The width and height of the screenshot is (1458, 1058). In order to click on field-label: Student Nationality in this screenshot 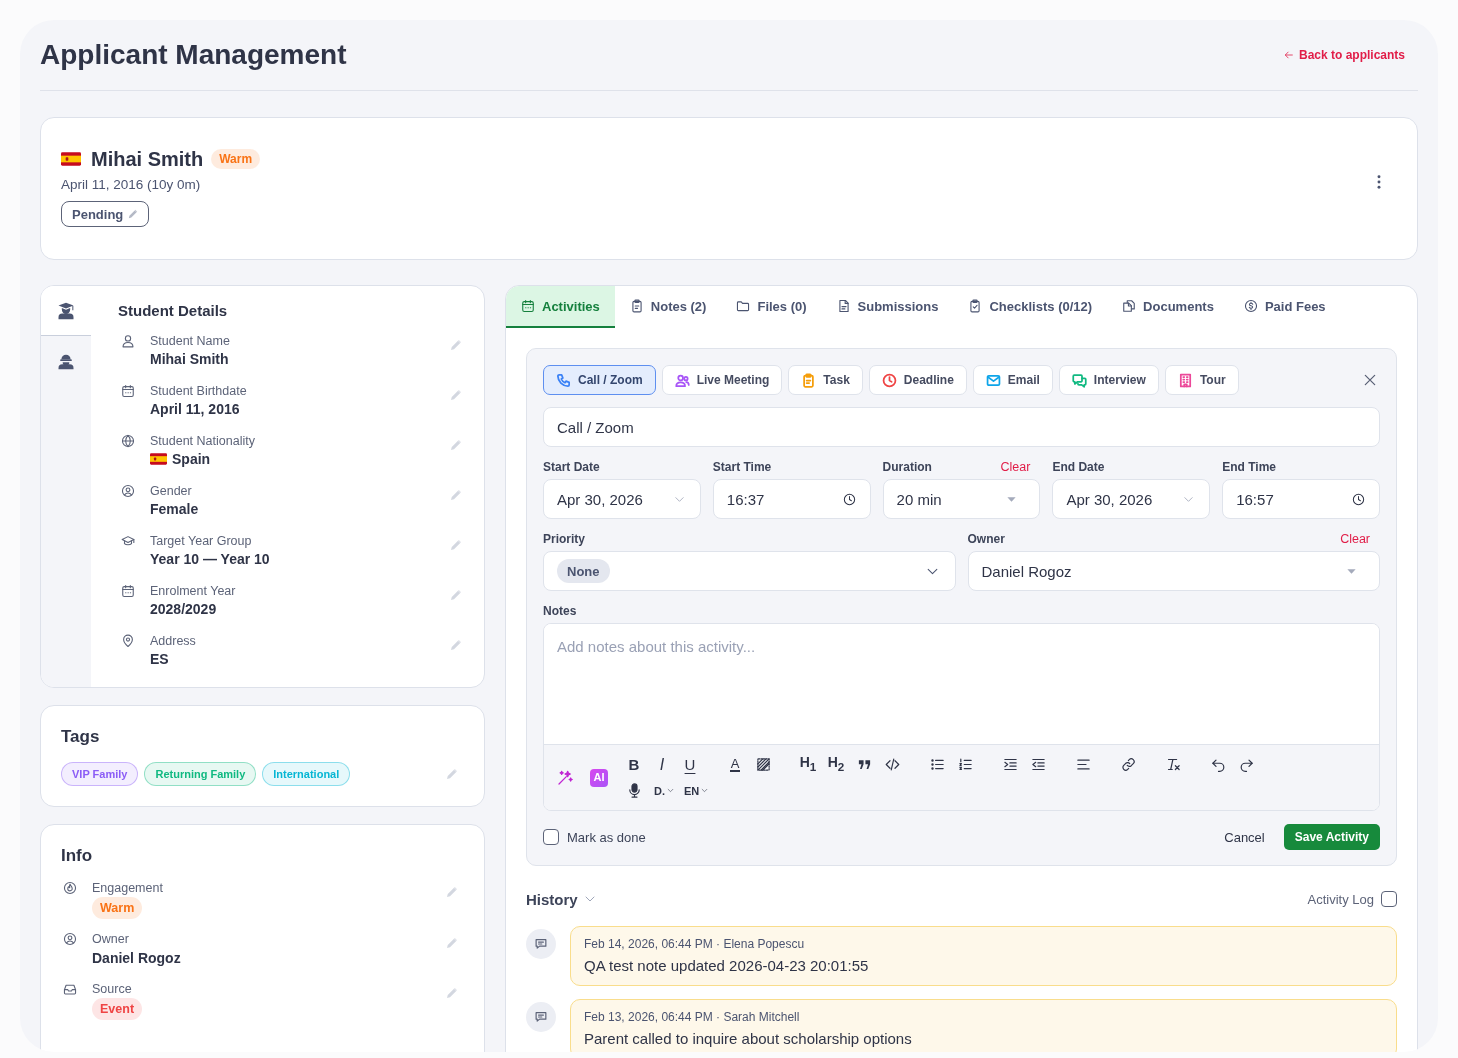, I will do `click(203, 441)`.